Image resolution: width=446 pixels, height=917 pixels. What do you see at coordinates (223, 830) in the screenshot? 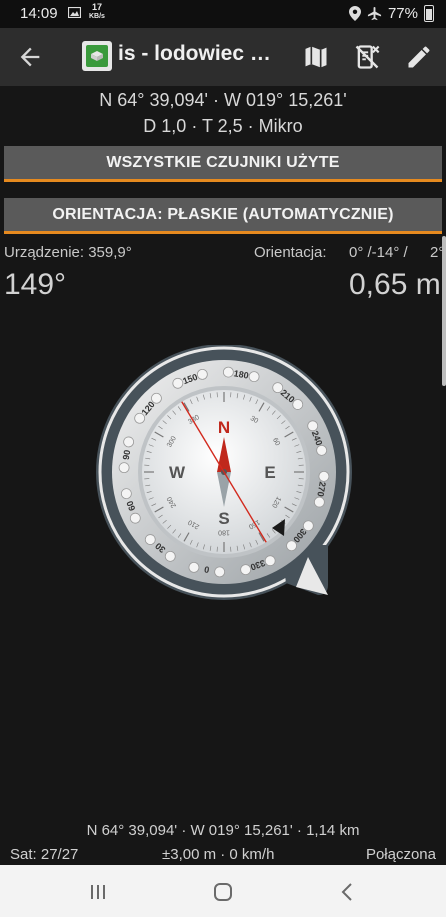
I see `current-position: N 64° 39,094' · W 019° 15,261' · 1,14 km` at bounding box center [223, 830].